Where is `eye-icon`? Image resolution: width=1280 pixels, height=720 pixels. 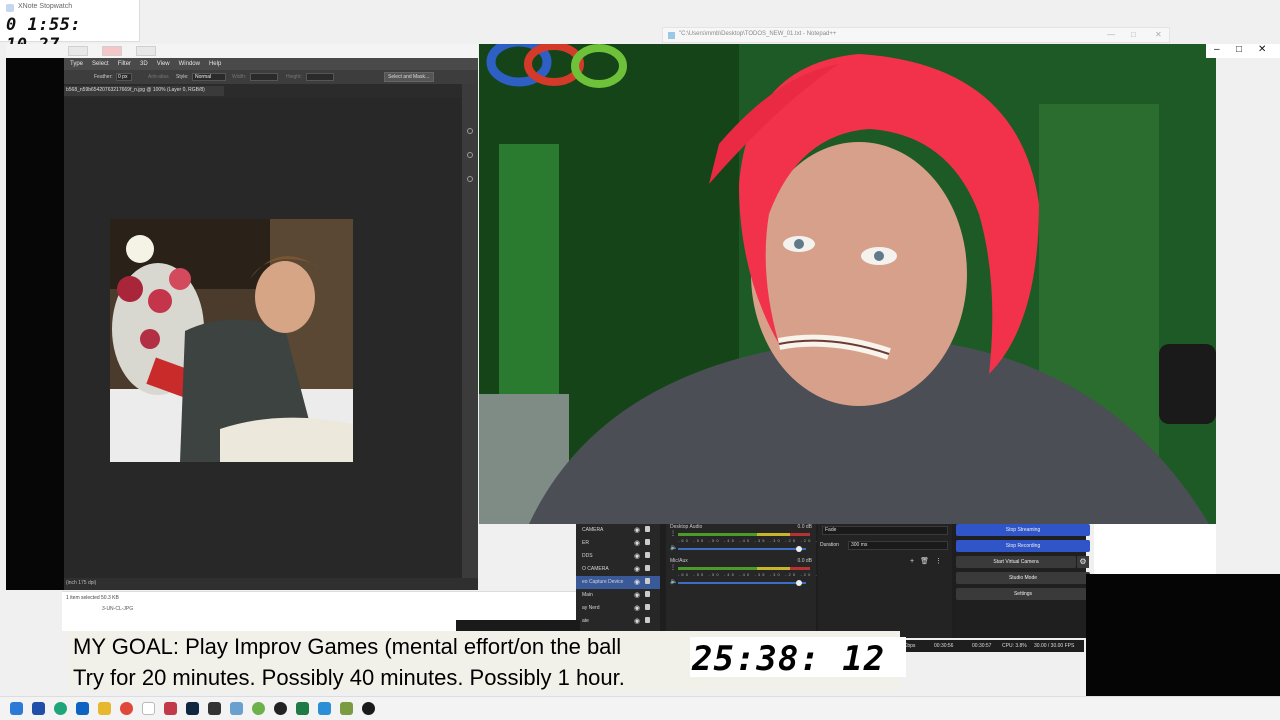 eye-icon is located at coordinates (470, 179).